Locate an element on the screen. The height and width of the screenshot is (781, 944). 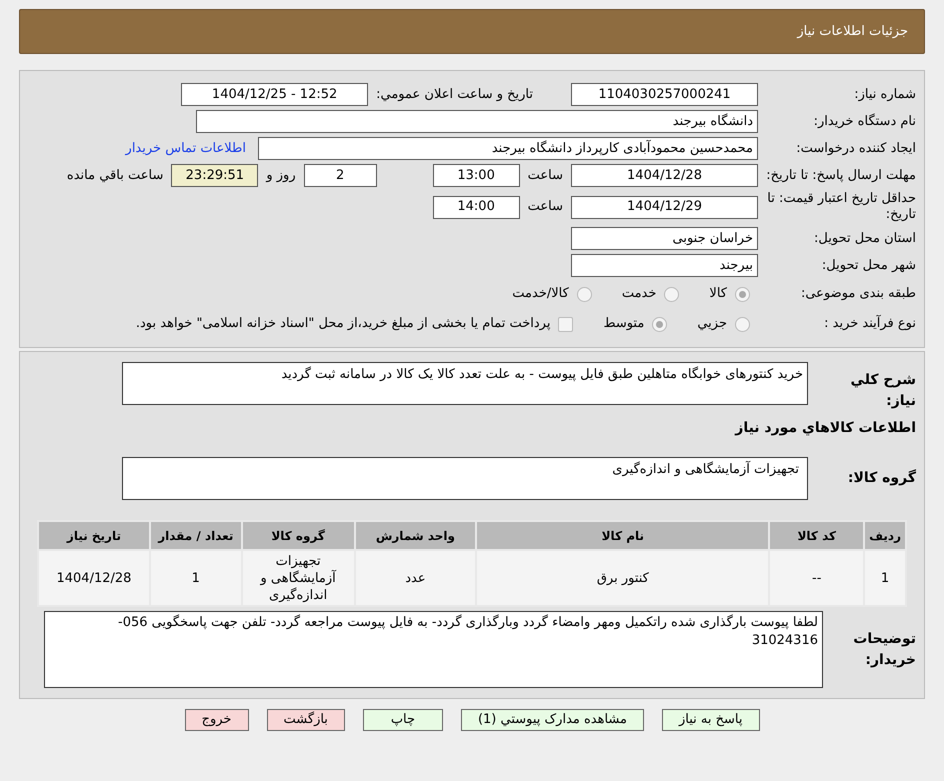
text-area: خرید کنتورهای خوابگاه متاهلین طبق فایل پیوست - به علت تعدد کالا یک کالا در سامانه ثبت گردید is located at coordinates (465, 383).